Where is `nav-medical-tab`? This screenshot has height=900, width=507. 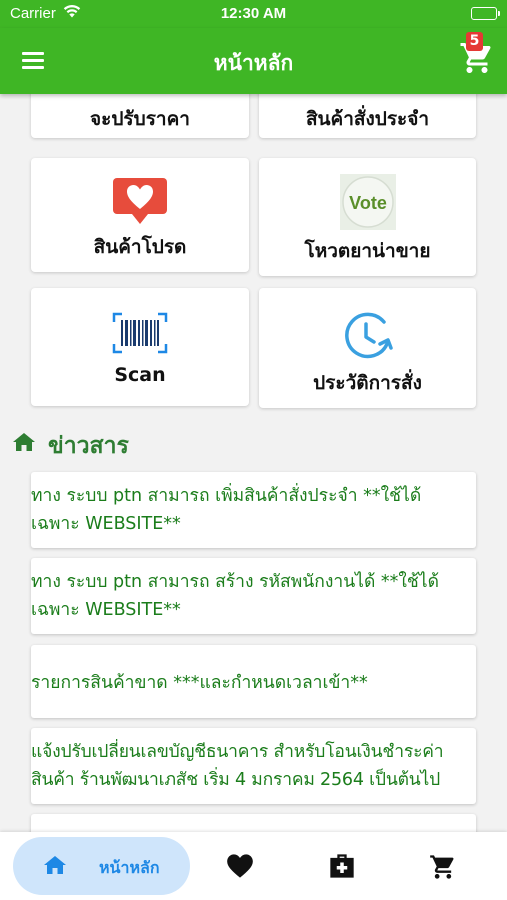
nav-medical-tab is located at coordinates (342, 866).